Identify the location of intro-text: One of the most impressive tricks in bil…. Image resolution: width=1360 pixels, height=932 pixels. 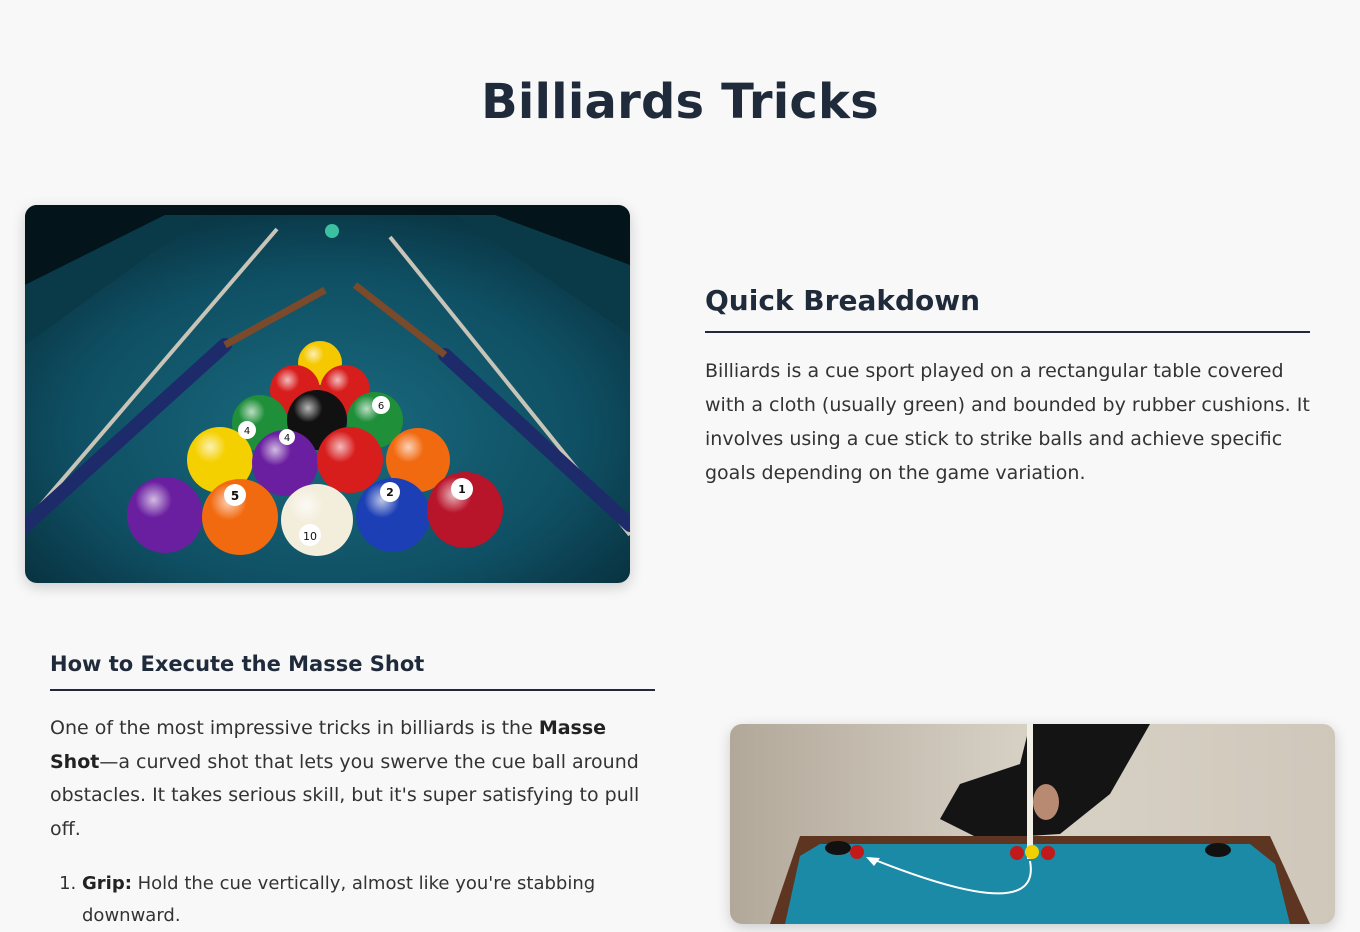
(294, 728).